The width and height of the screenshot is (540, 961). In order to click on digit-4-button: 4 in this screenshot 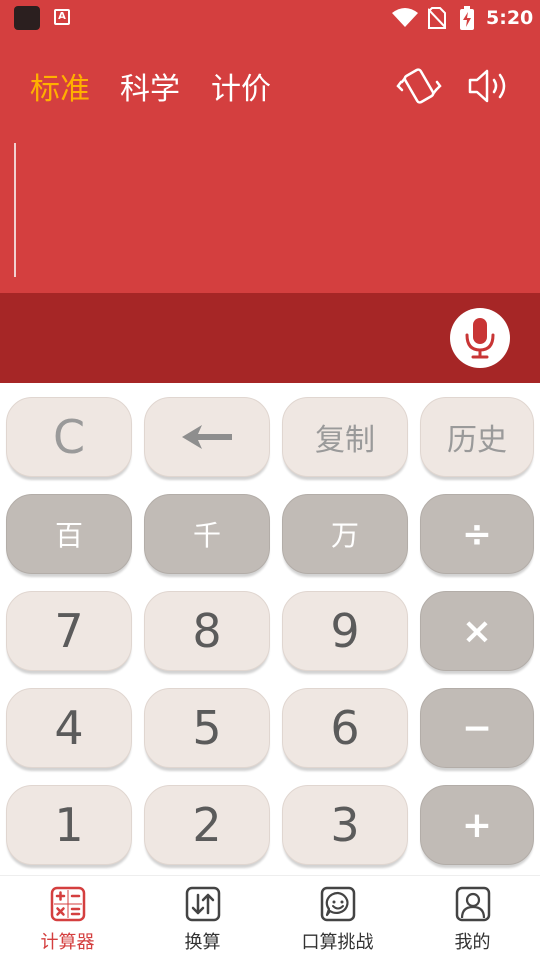, I will do `click(69, 728)`.